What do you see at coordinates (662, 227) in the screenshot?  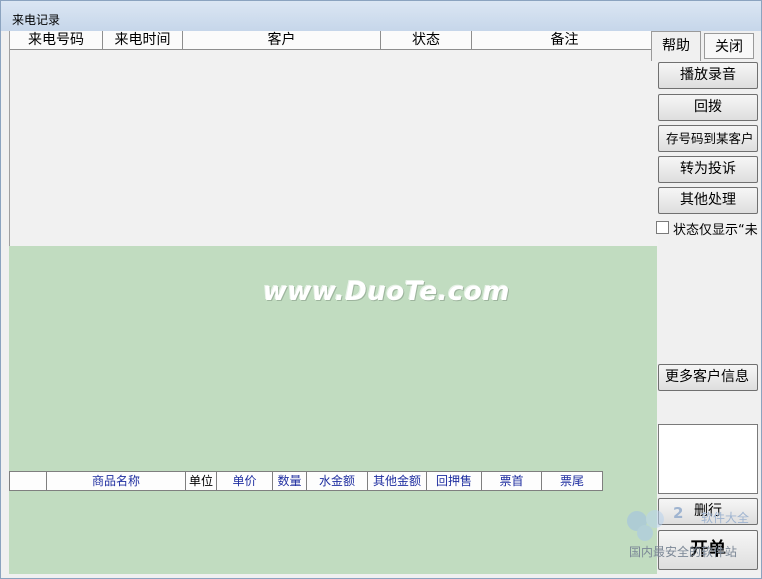 I see `status-filter-checkbox` at bounding box center [662, 227].